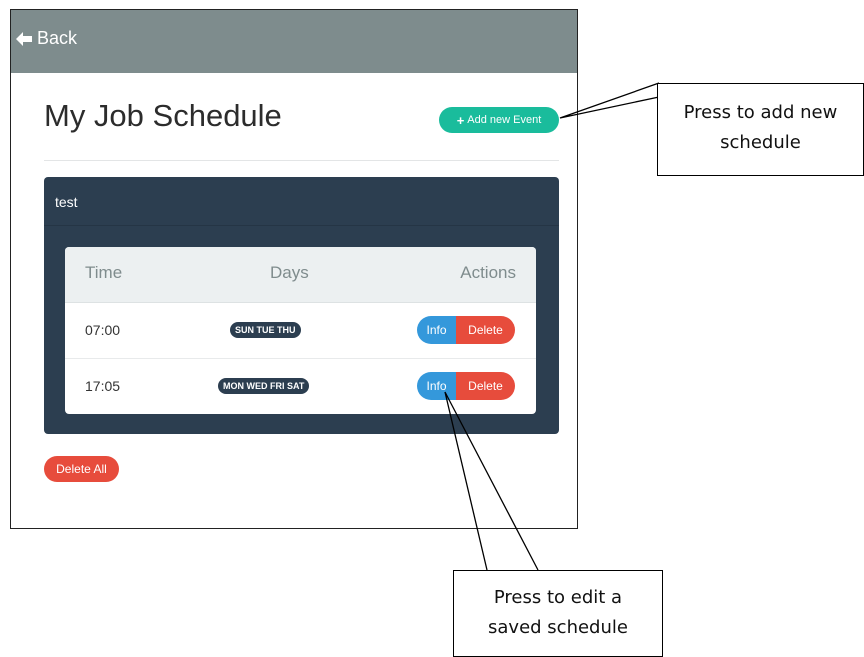 This screenshot has width=864, height=657. Describe the element at coordinates (760, 129) in the screenshot. I see `callout-add-note: Press to add new schedule` at that location.